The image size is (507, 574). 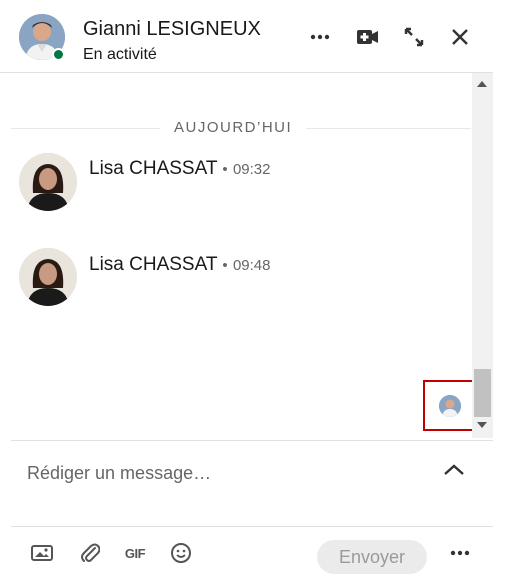 What do you see at coordinates (172, 29) in the screenshot?
I see `contact-name: Gianni LESIGNEUX` at bounding box center [172, 29].